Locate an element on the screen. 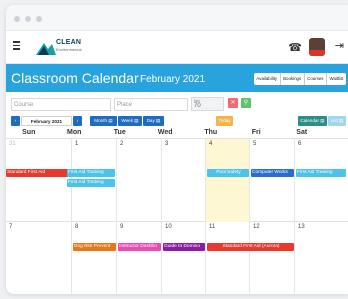 The width and height of the screenshot is (348, 299). event-chip: Dog Bite Prevent is located at coordinates (94, 247).